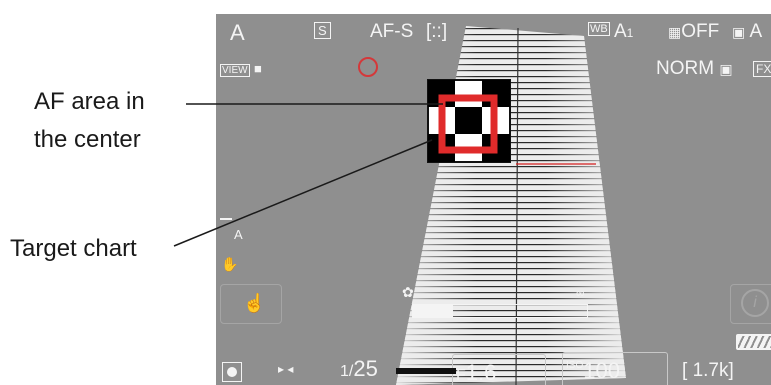 The image size is (771, 385). I want to click on infinity-icon: ∞, so click(580, 293).